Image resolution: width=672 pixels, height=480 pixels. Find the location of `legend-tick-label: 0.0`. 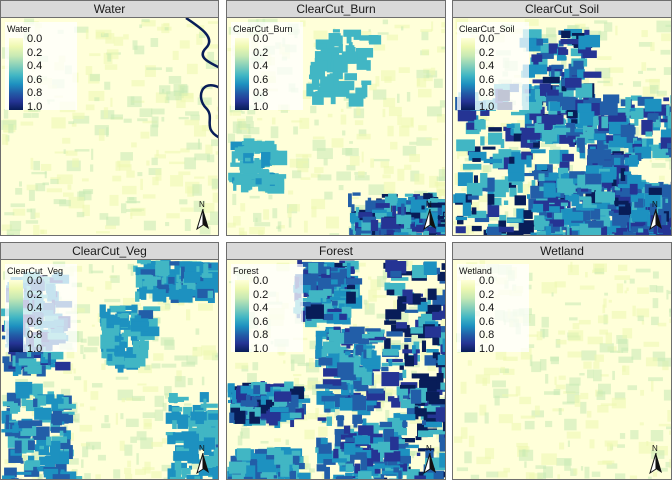

legend-tick-label: 0.0 is located at coordinates (487, 39).